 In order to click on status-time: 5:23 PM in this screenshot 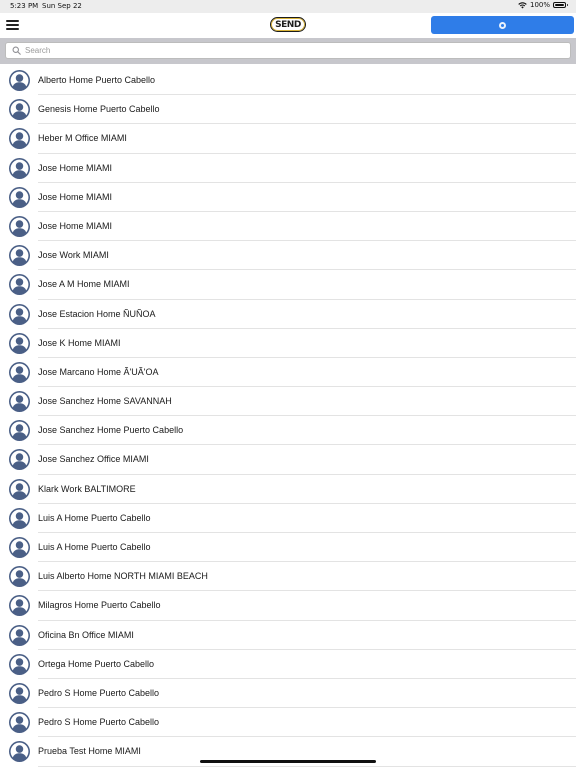, I will do `click(24, 6)`.